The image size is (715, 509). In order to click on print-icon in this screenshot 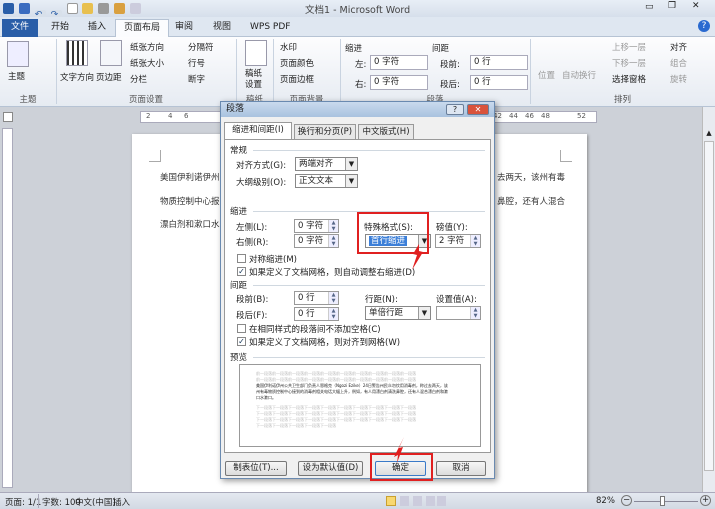, I will do `click(104, 8)`.